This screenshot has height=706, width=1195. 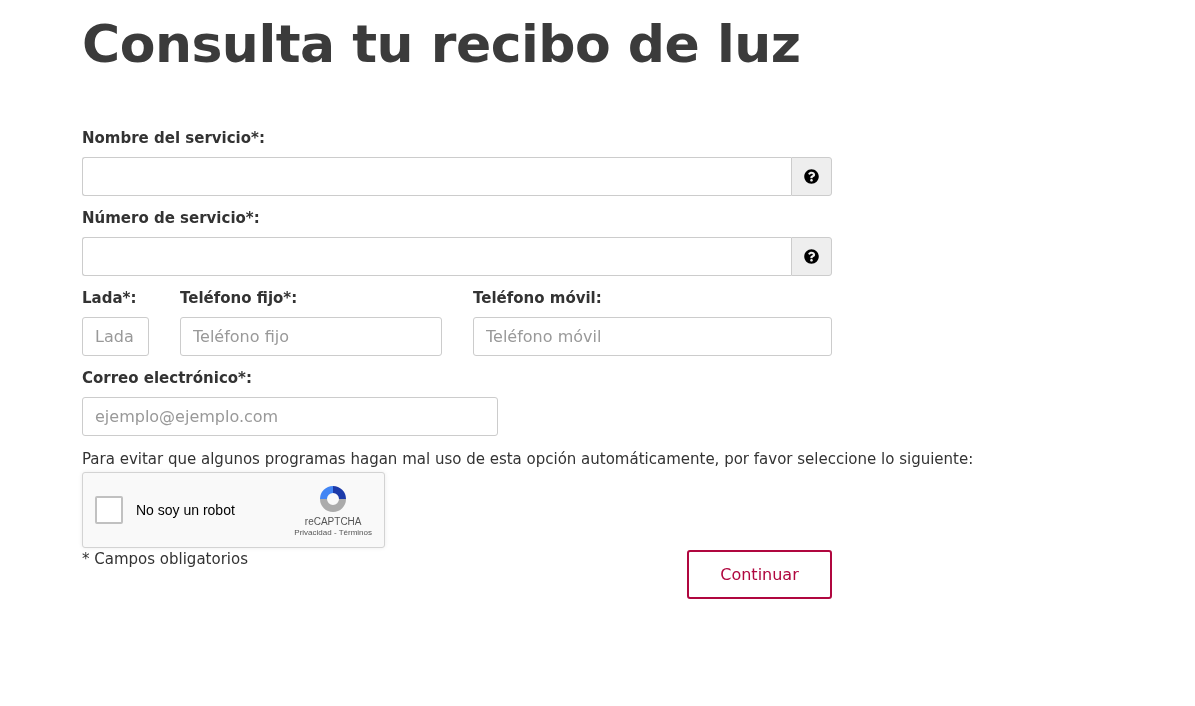 What do you see at coordinates (109, 510) in the screenshot?
I see `checkbox` at bounding box center [109, 510].